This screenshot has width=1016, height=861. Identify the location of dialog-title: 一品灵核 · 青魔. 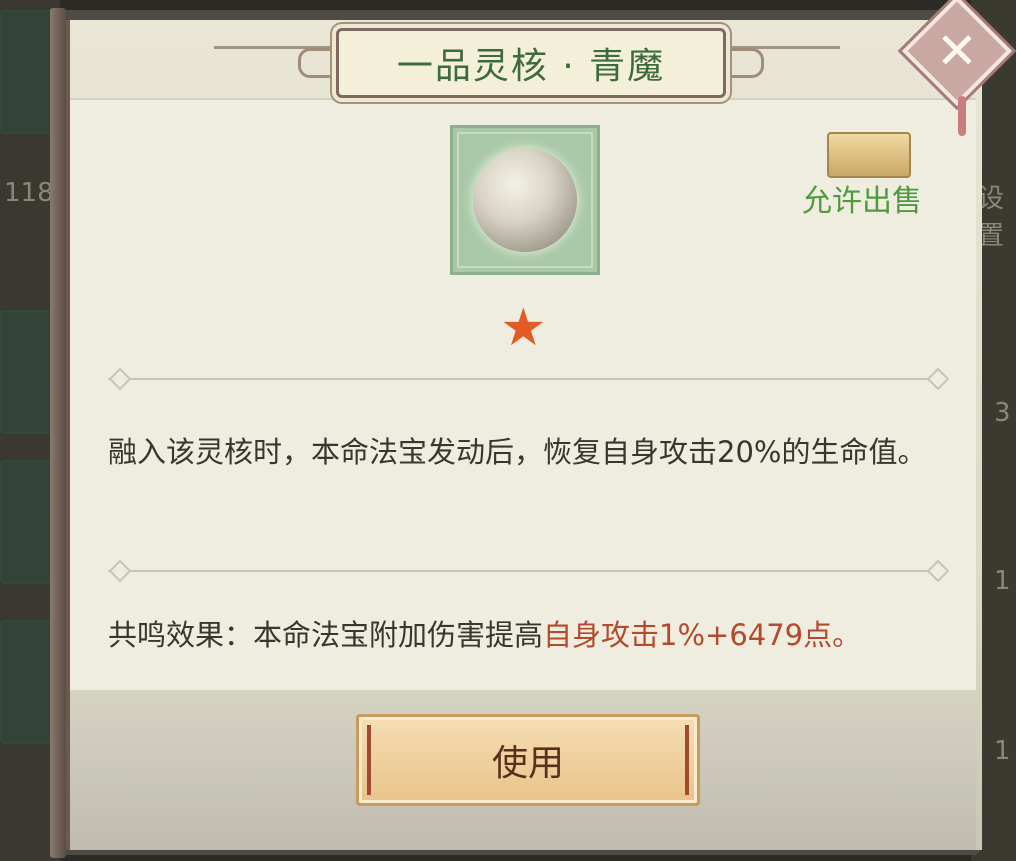
(531, 66).